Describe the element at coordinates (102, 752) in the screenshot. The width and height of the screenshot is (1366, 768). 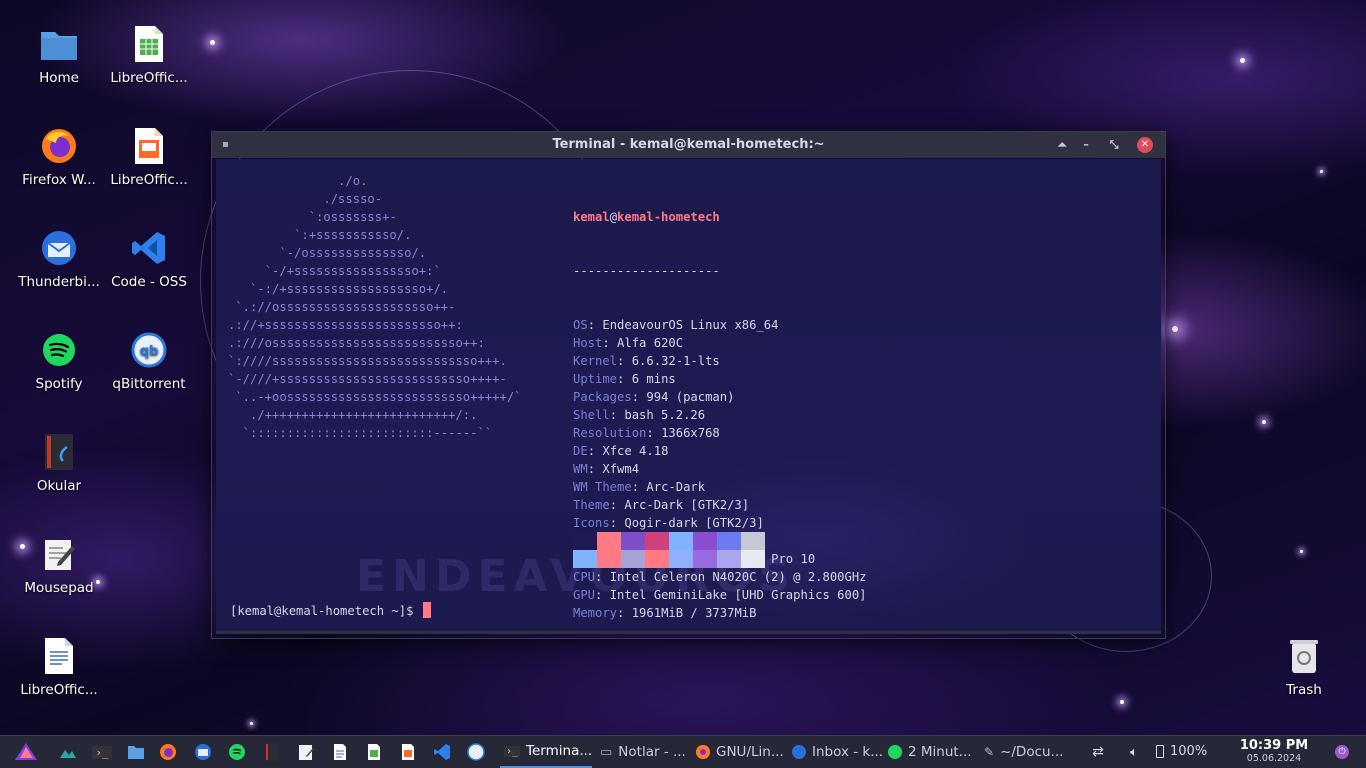
I see `launcher-terminal: ›_` at that location.